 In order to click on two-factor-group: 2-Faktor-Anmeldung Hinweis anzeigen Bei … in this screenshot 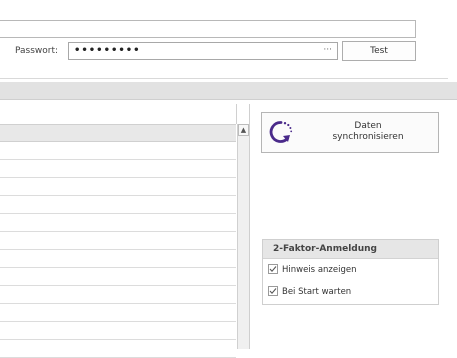, I will do `click(350, 272)`.